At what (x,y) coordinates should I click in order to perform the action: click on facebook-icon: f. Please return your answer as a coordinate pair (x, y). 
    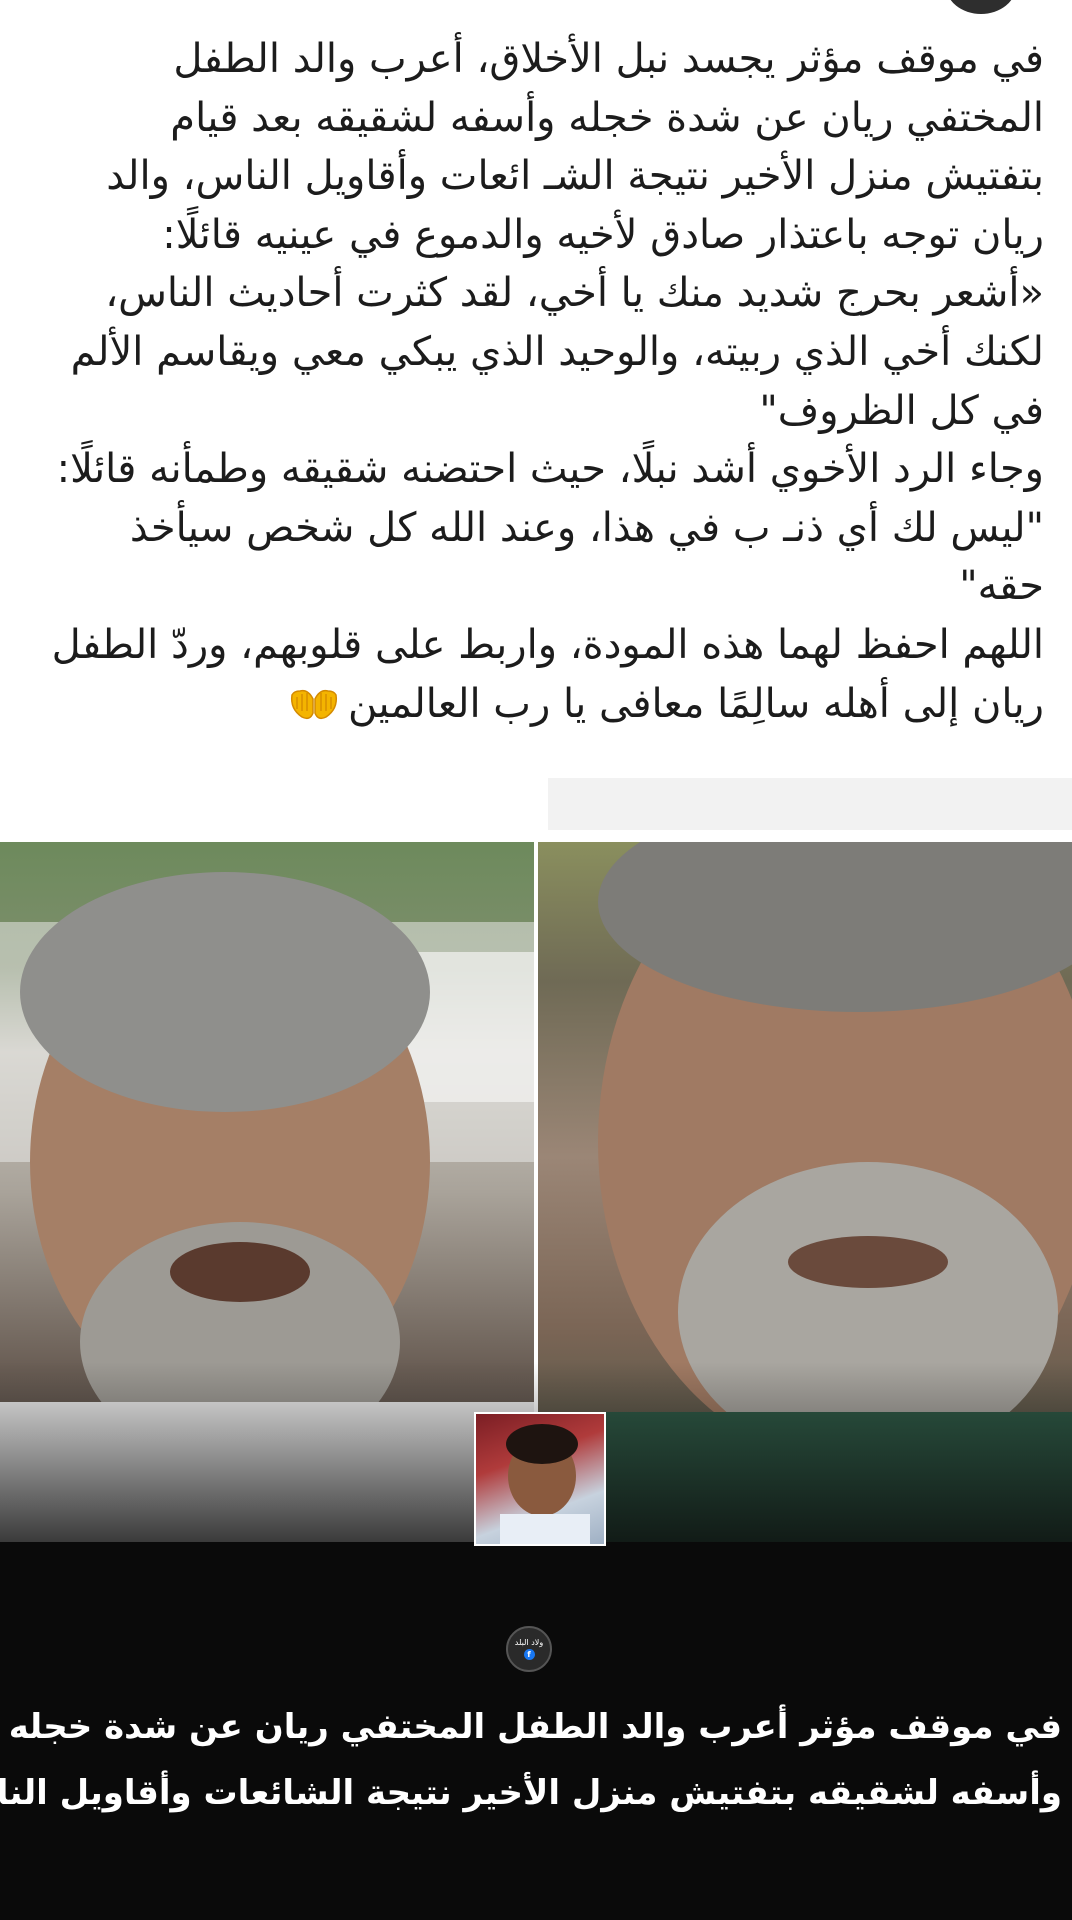
    Looking at the image, I should click on (529, 1654).